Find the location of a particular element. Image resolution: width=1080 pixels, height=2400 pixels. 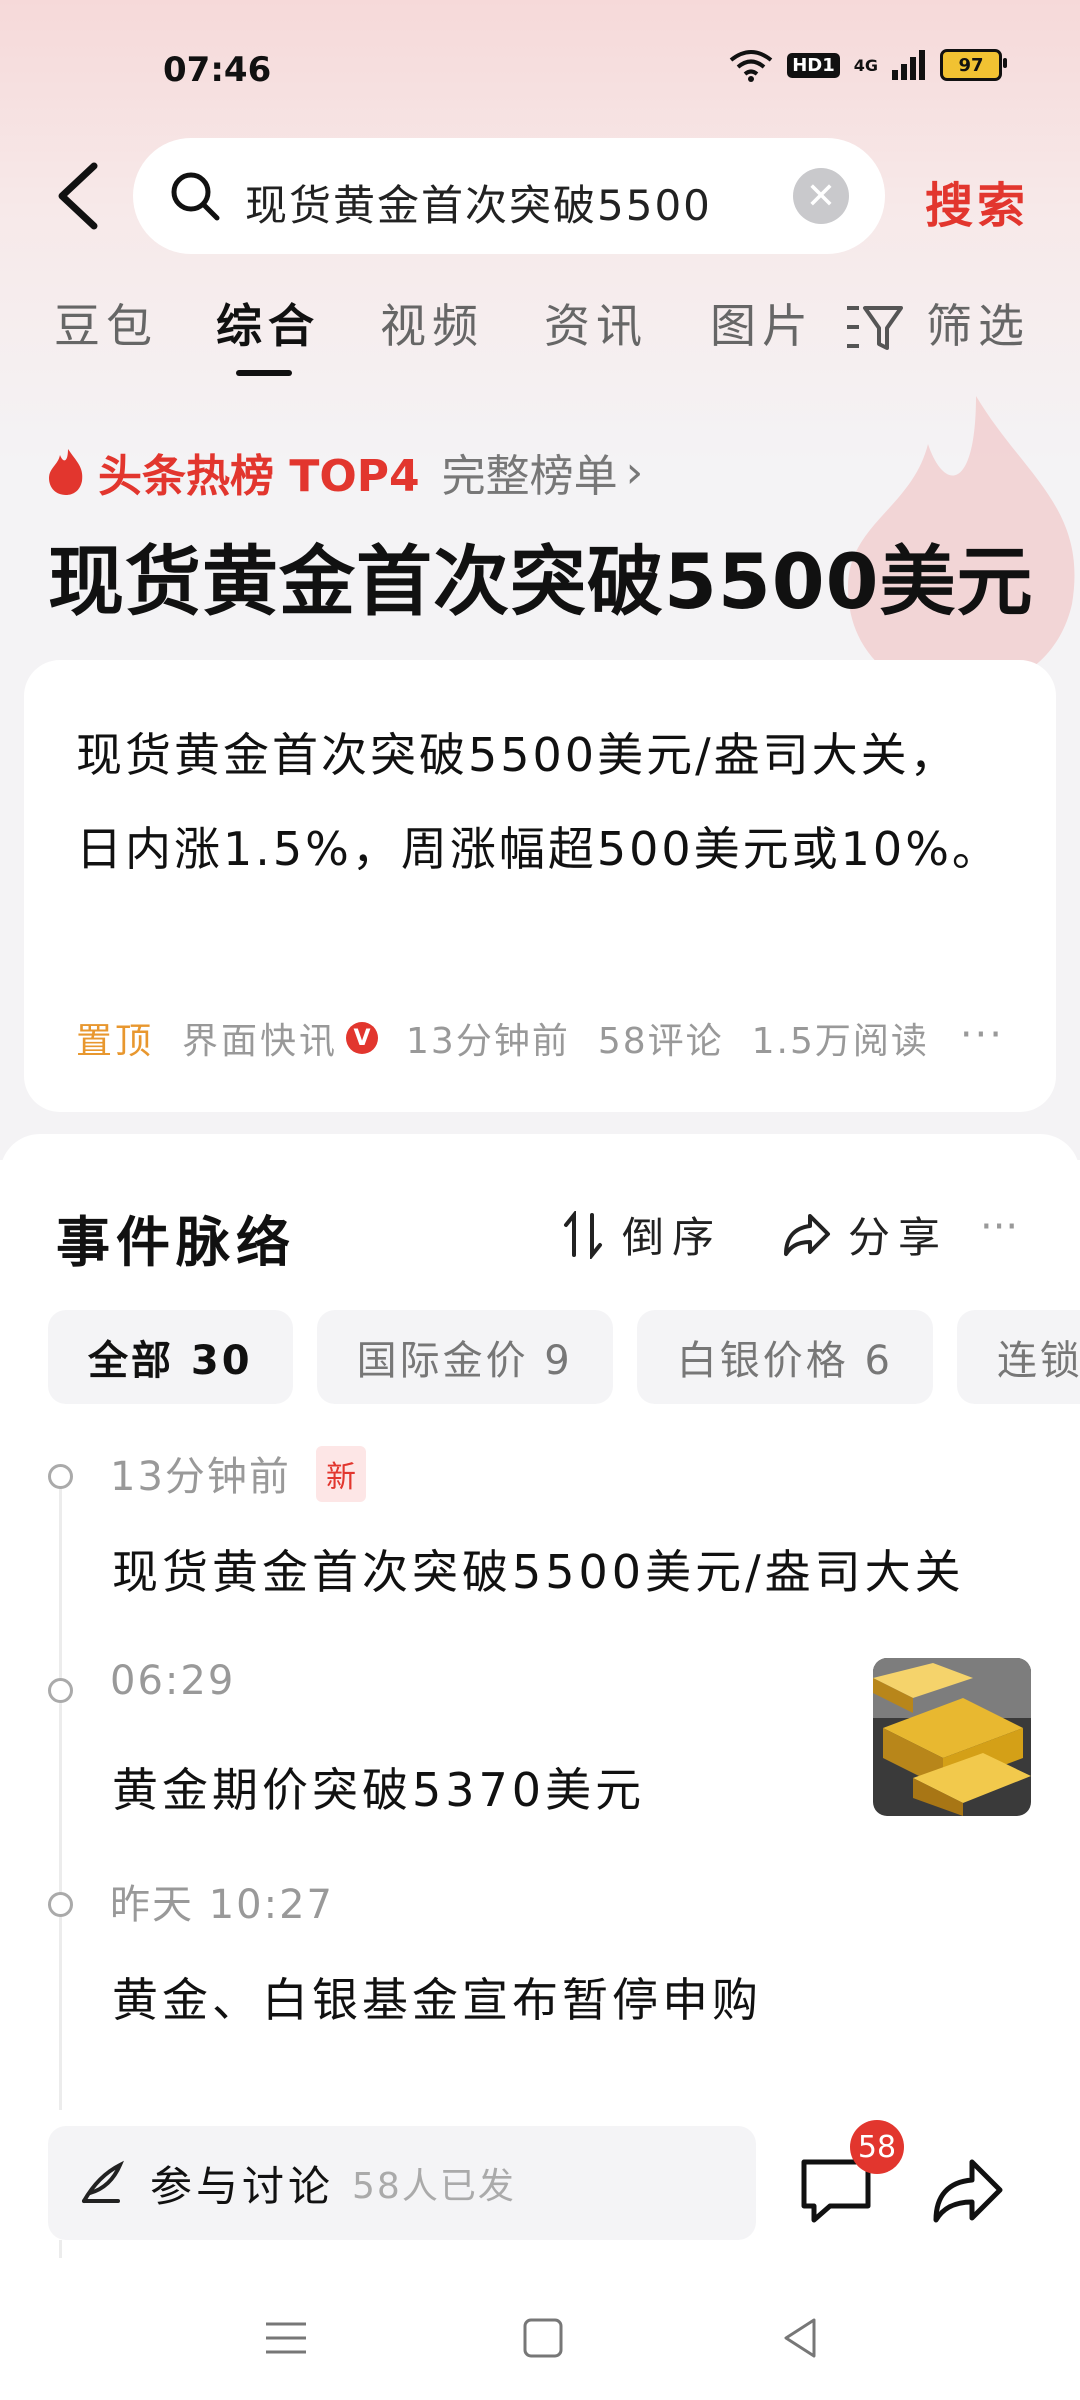

fire-icon is located at coordinates (66, 472).